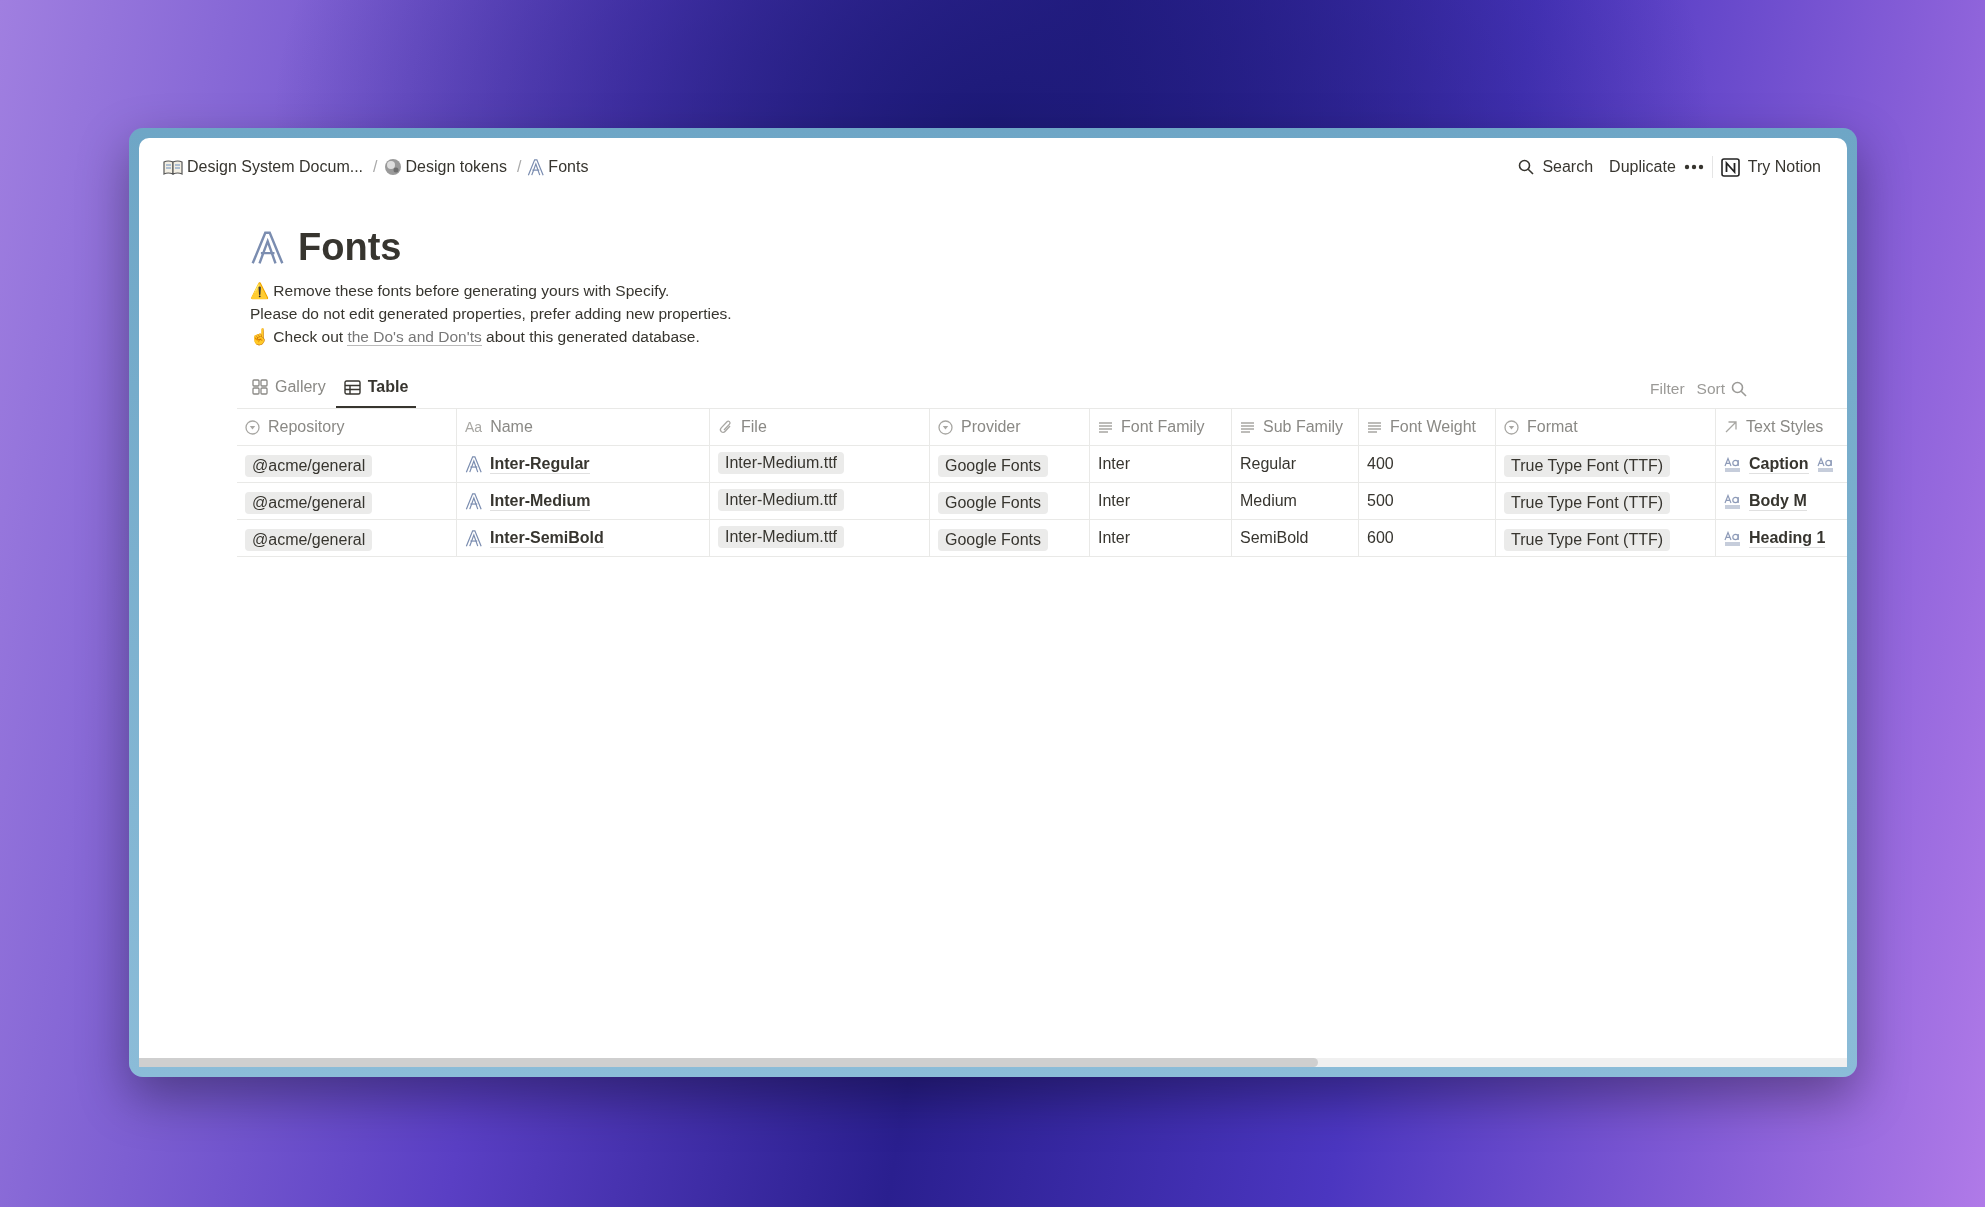 The image size is (1985, 1207). Describe the element at coordinates (511, 427) in the screenshot. I see `column-header: Name` at that location.